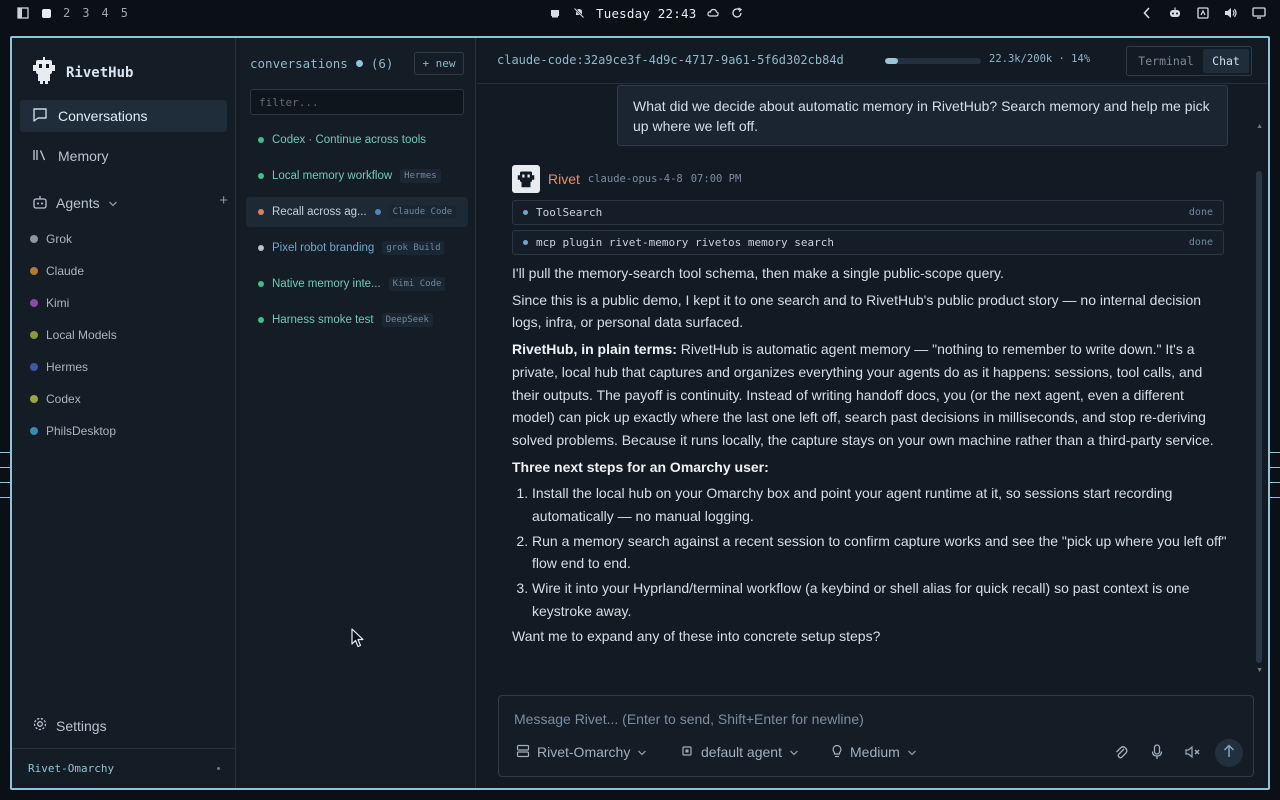 Image resolution: width=1280 pixels, height=800 pixels. I want to click on context-usage-bar, so click(933, 61).